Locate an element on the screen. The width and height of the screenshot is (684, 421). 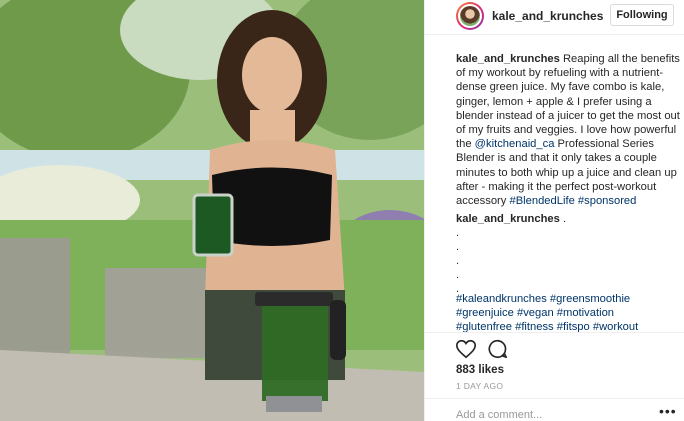
hashtag-link: #sponsored is located at coordinates (607, 201).